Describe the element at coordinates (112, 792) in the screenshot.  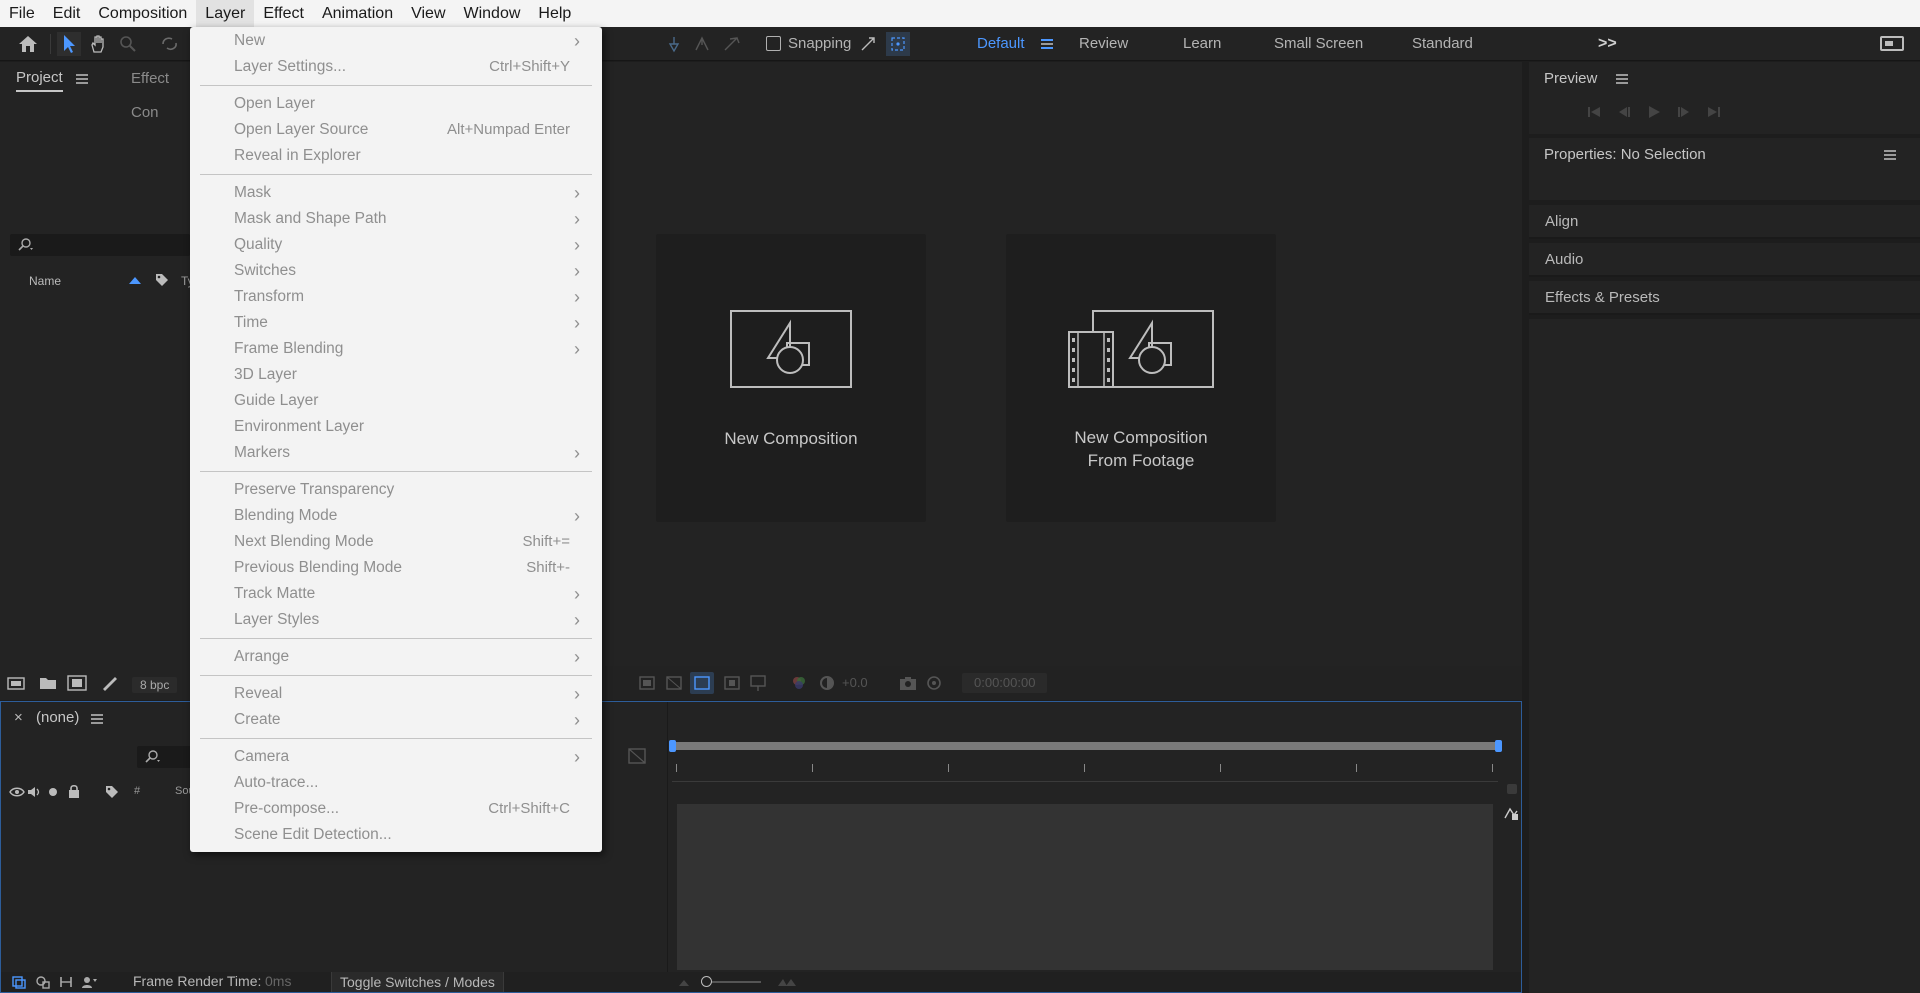
I see `timeline-label-icon` at that location.